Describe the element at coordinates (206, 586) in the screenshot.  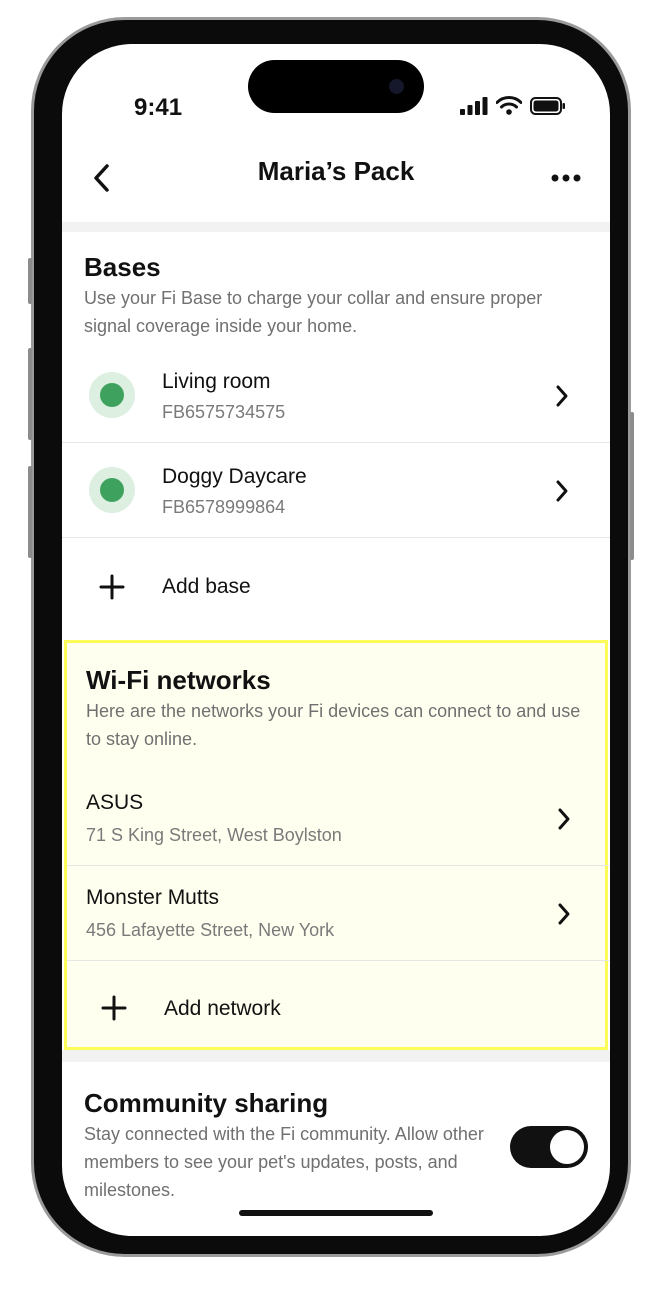
I see `add-base-label: Add base` at that location.